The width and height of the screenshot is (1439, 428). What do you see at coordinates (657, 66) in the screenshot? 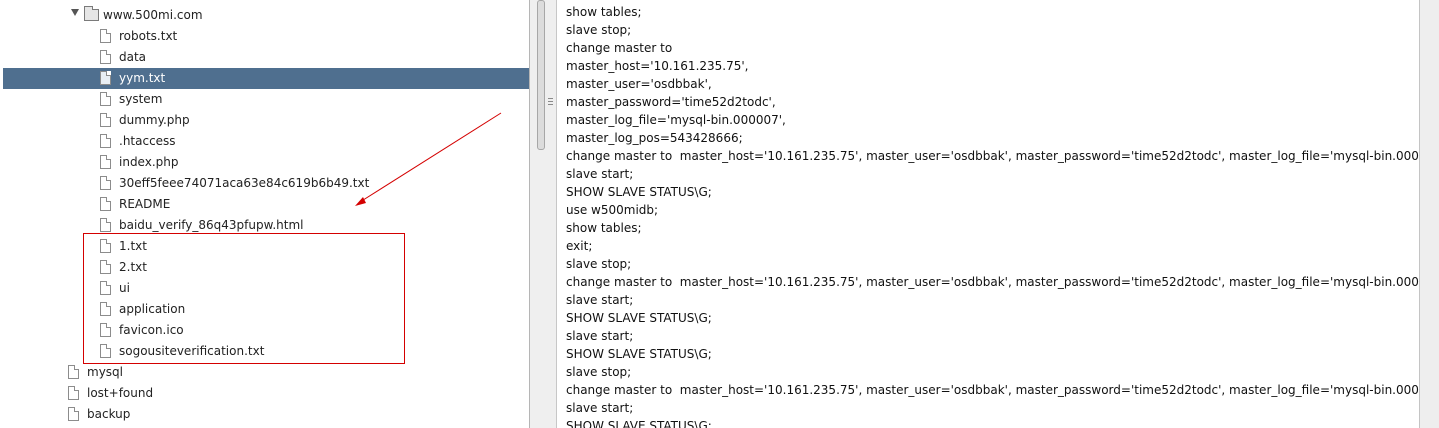
I see `code-line: master_host='10.161.235.75',` at bounding box center [657, 66].